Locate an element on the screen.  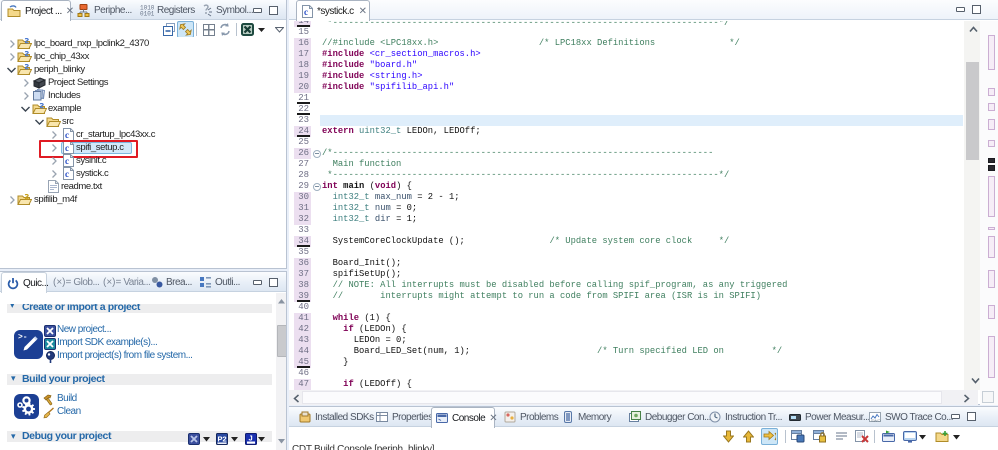
svg-text: SWO is located at coordinates (876, 420).